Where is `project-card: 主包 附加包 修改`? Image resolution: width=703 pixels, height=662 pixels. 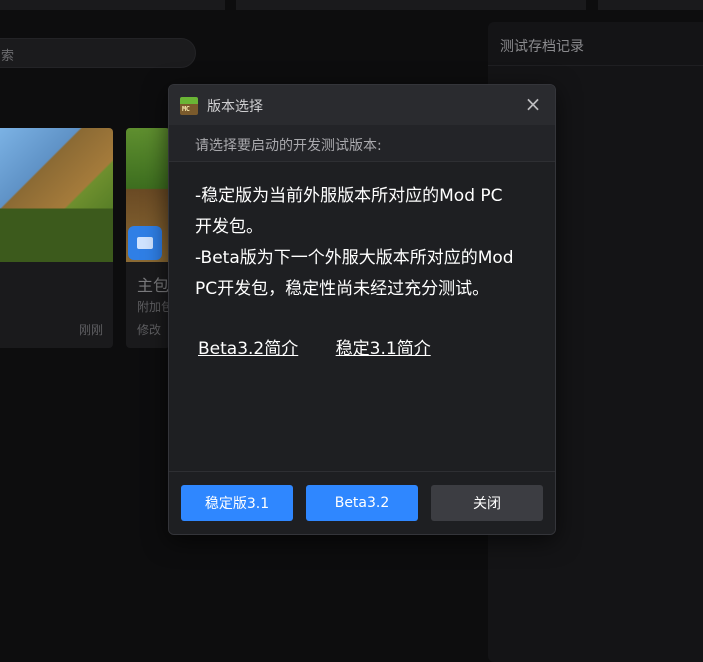 project-card: 主包 附加包 修改 is located at coordinates (148, 238).